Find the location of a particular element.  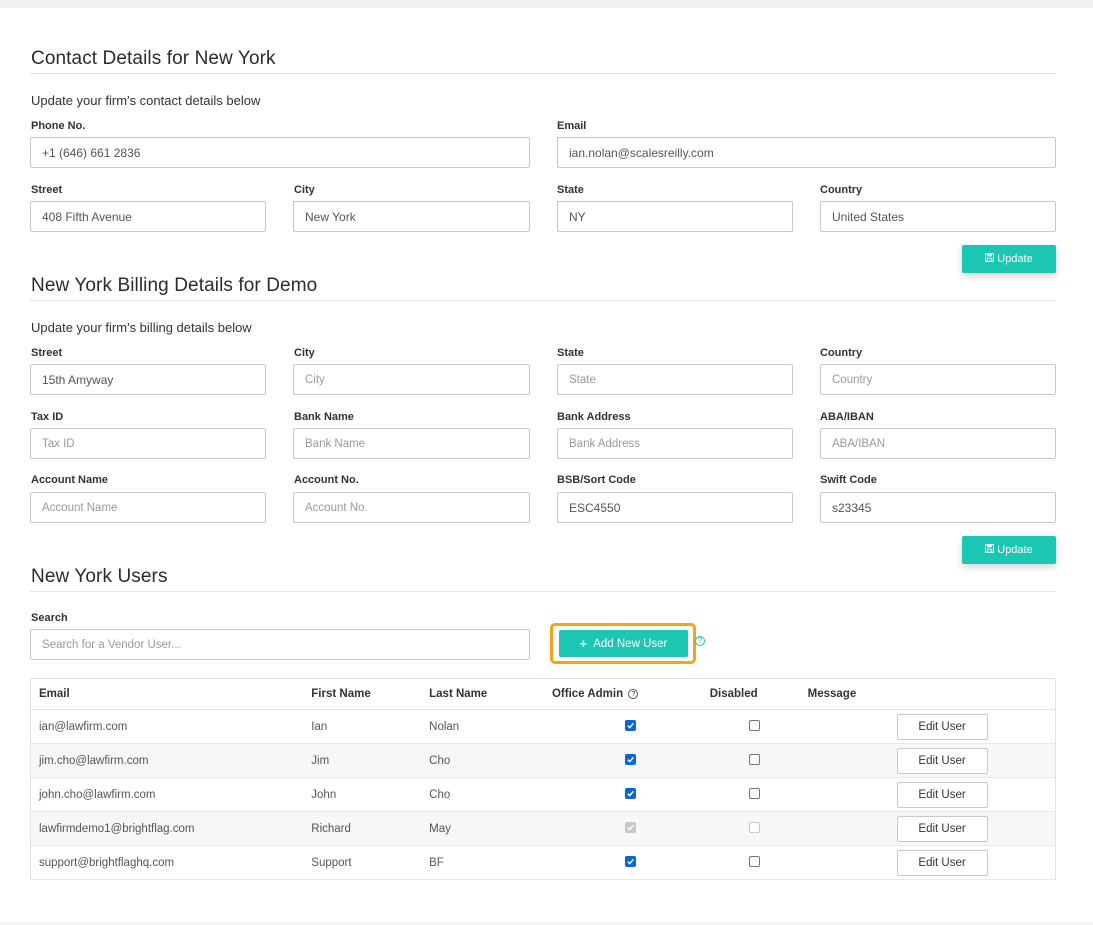

city-label: City is located at coordinates (304, 190).